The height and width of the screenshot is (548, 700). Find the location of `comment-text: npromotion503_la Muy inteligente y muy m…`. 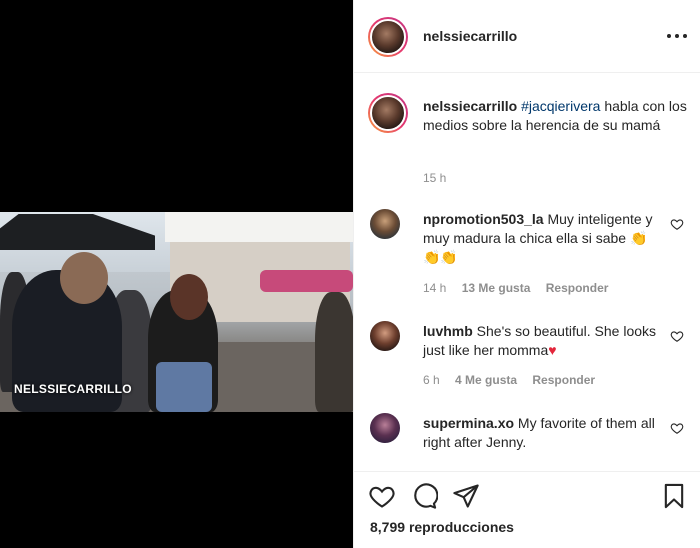

comment-text: npromotion503_la Muy inteligente y muy m… is located at coordinates (540, 238).